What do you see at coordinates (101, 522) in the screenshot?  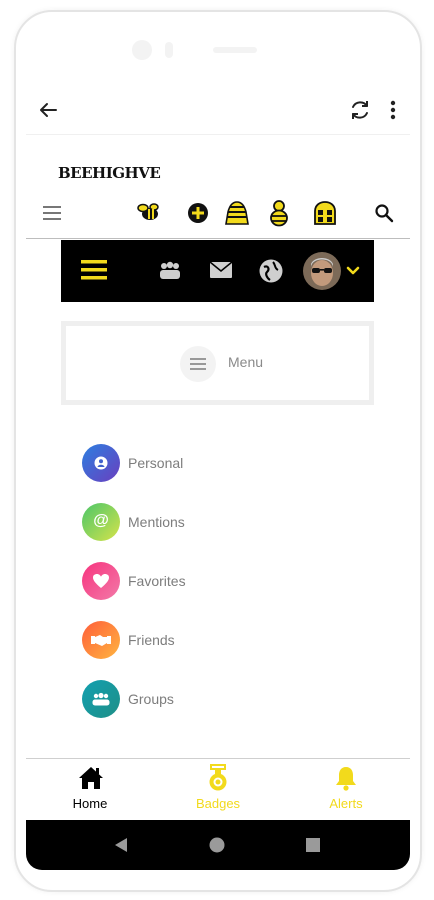 I see `at-icon: @` at bounding box center [101, 522].